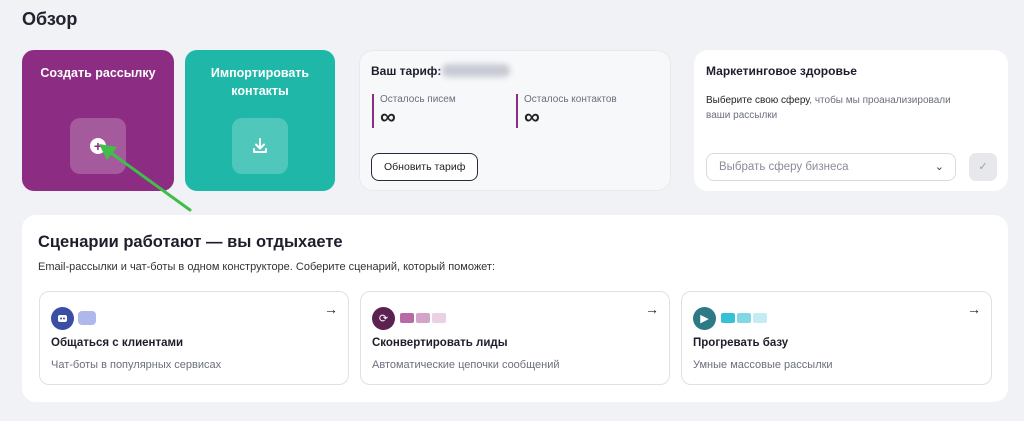 This screenshot has height=421, width=1024. I want to click on stat-contacts-left: Осталось контактов ∞, so click(566, 111).